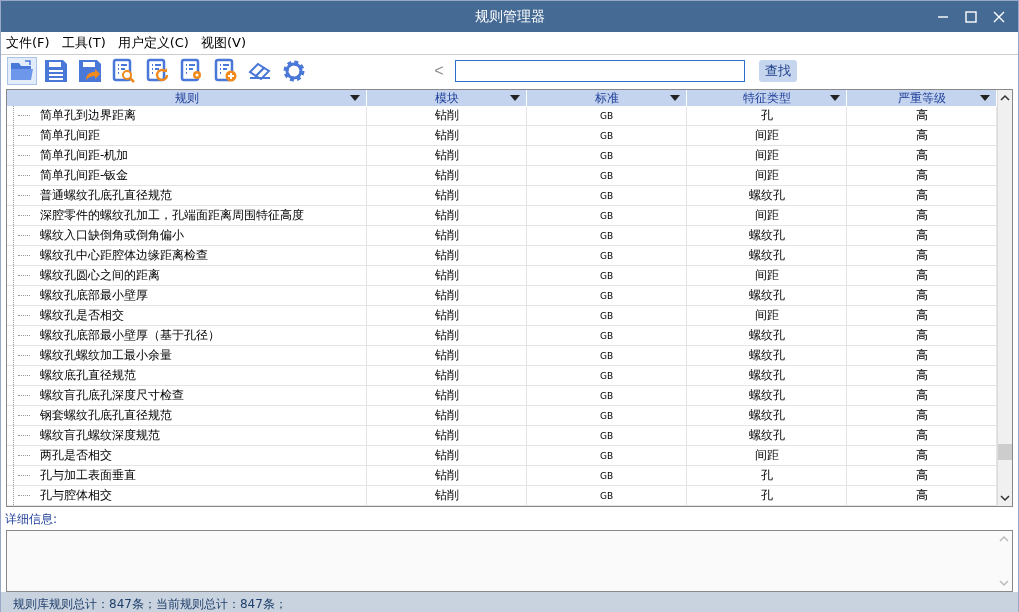  Describe the element at coordinates (69, 135) in the screenshot. I see `table-cell-text: 简单孔间距` at that location.